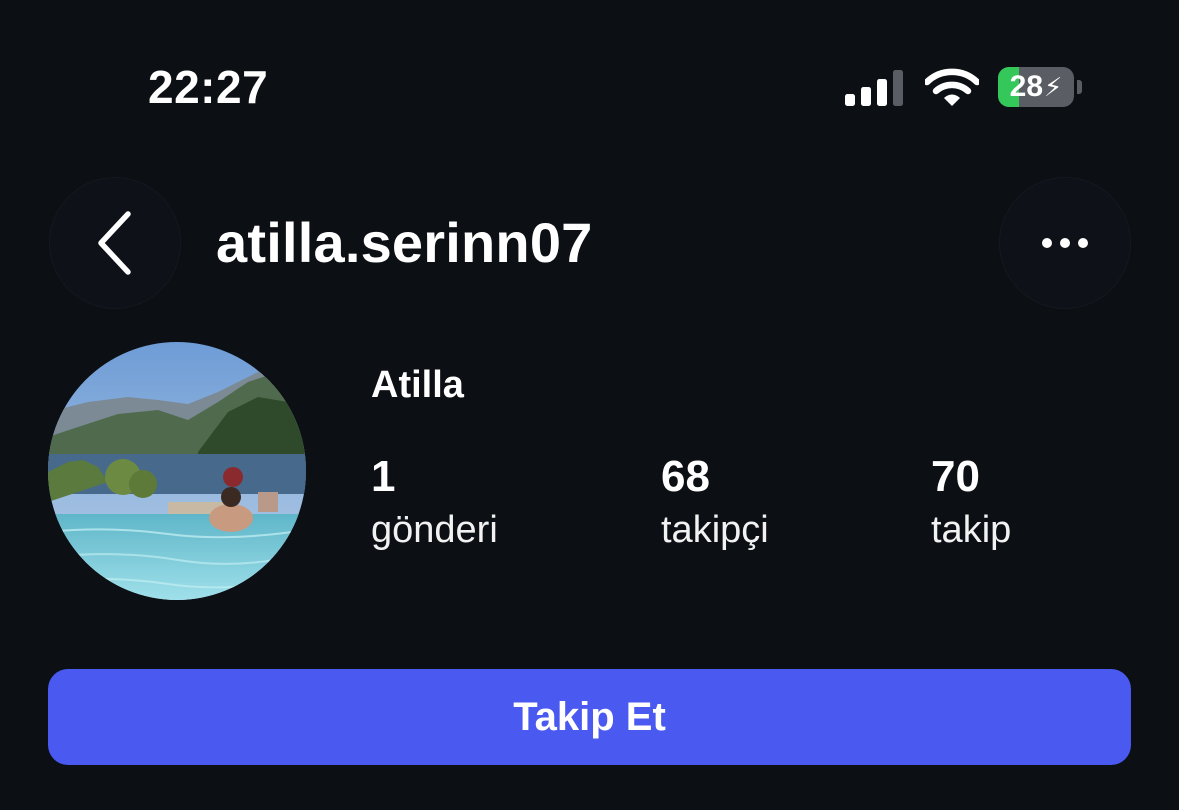 Image resolution: width=1179 pixels, height=810 pixels. I want to click on chevron-left-icon, so click(114, 243).